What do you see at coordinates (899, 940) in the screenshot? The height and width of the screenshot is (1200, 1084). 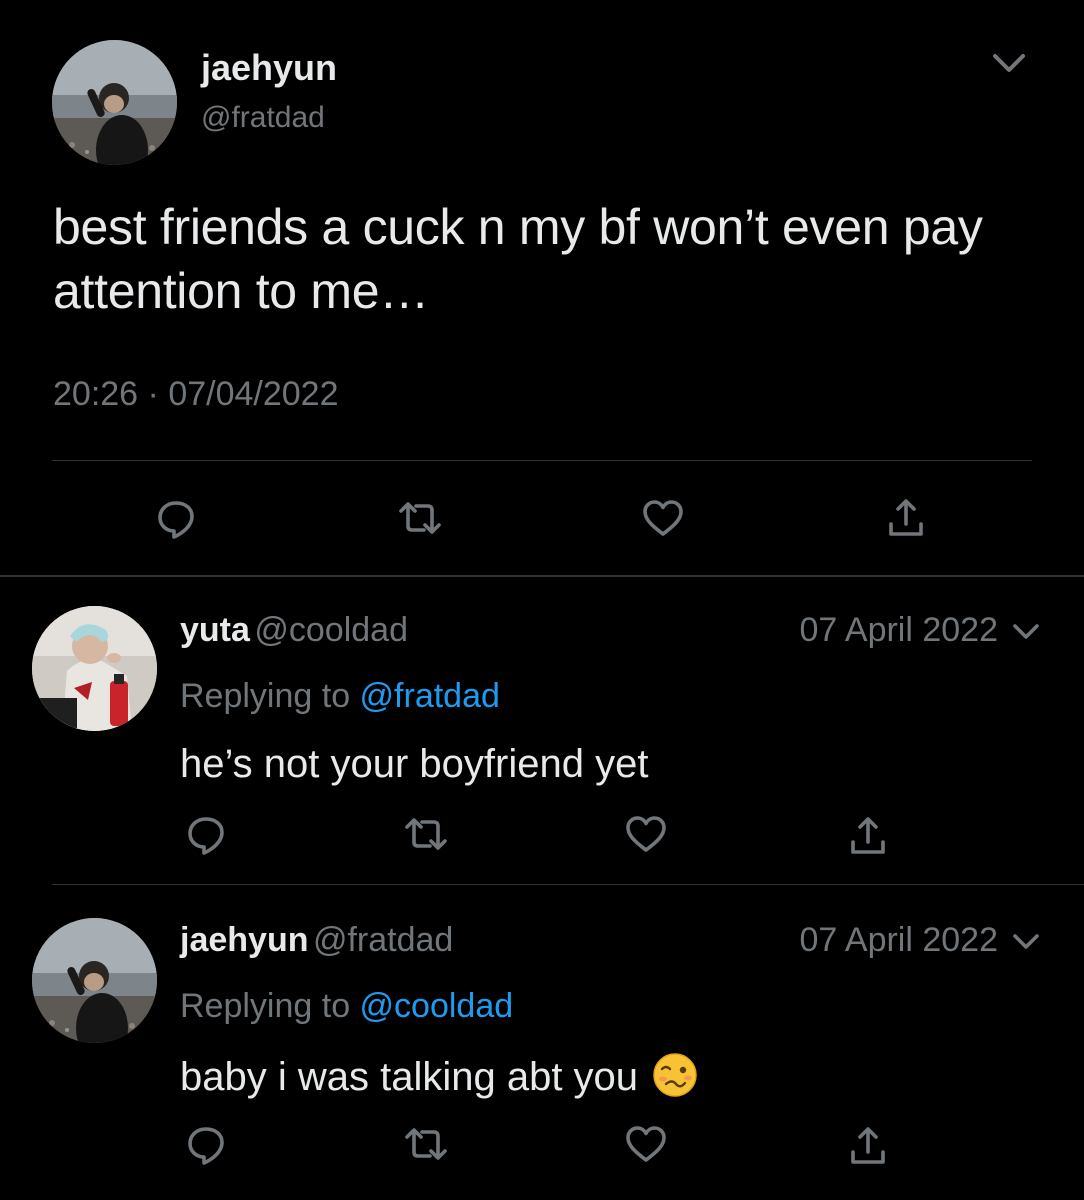 I see `reply-2-date: 07 April 2022` at bounding box center [899, 940].